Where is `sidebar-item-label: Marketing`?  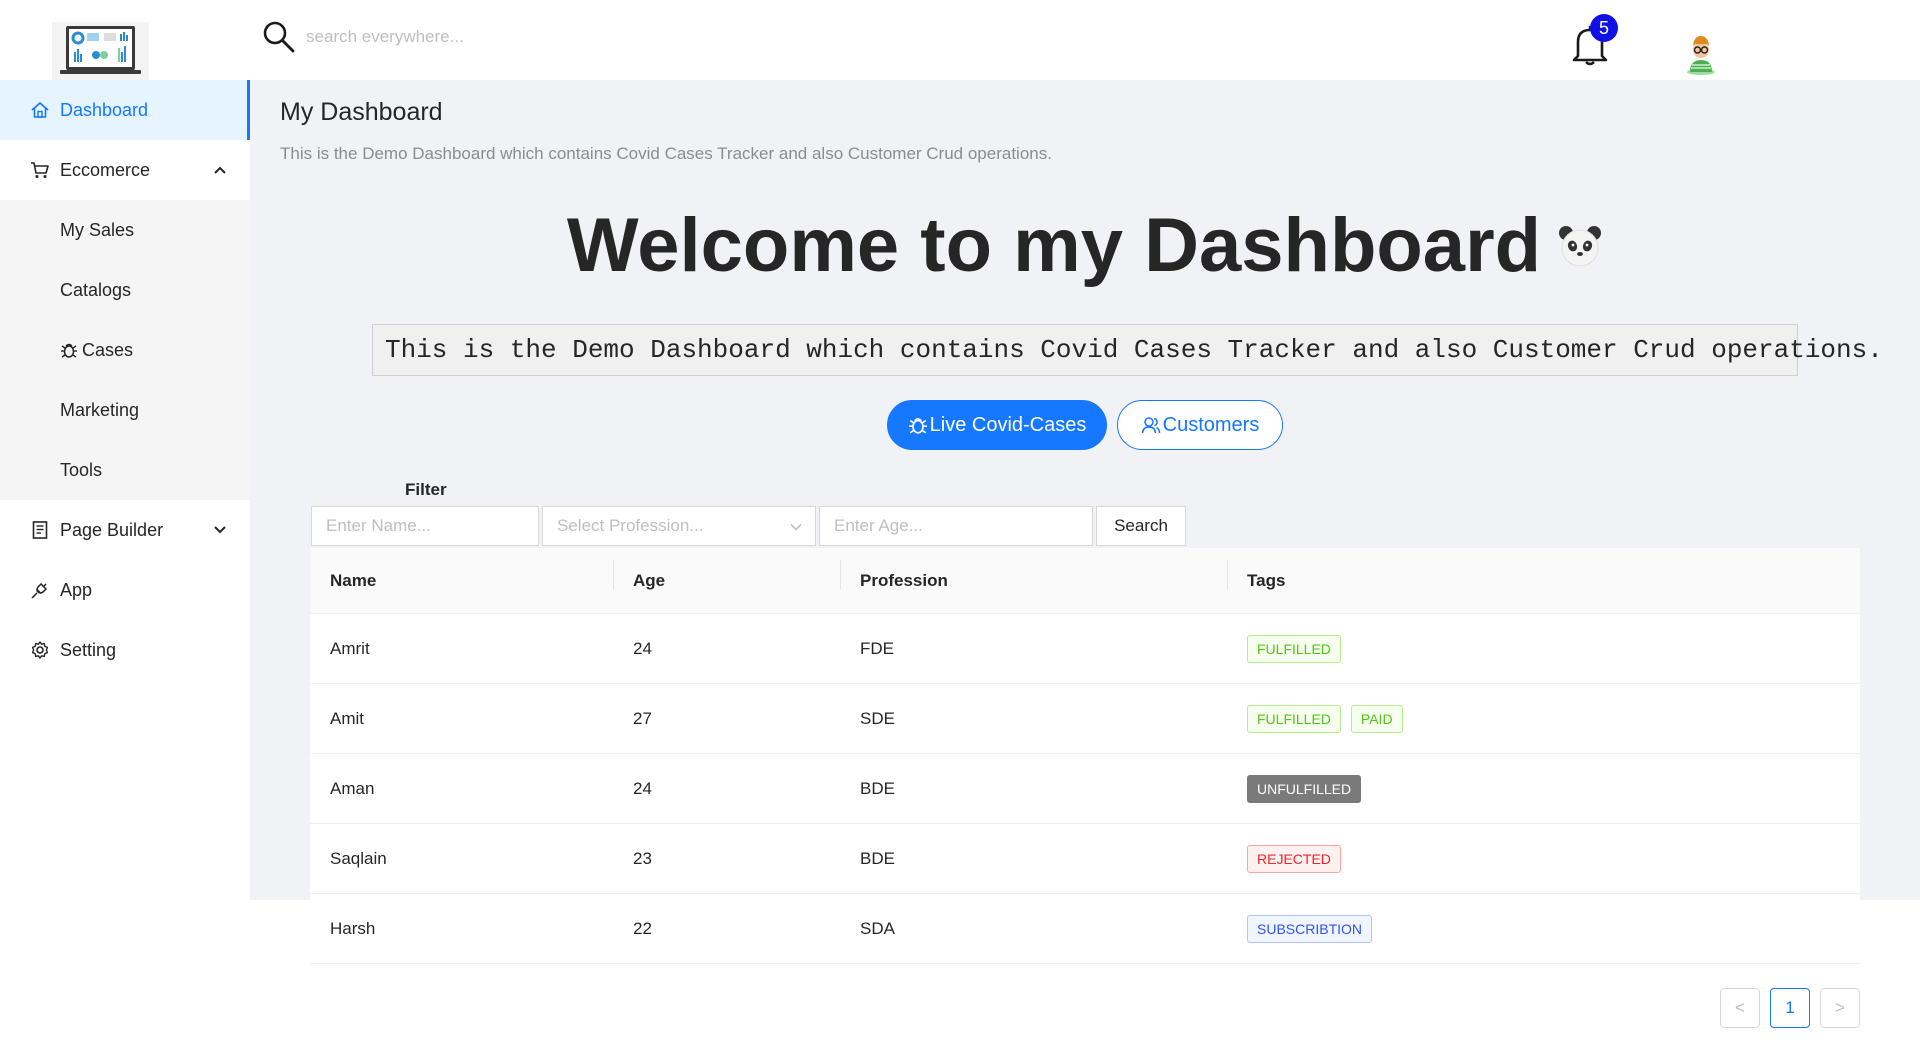
sidebar-item-label: Marketing is located at coordinates (100, 409).